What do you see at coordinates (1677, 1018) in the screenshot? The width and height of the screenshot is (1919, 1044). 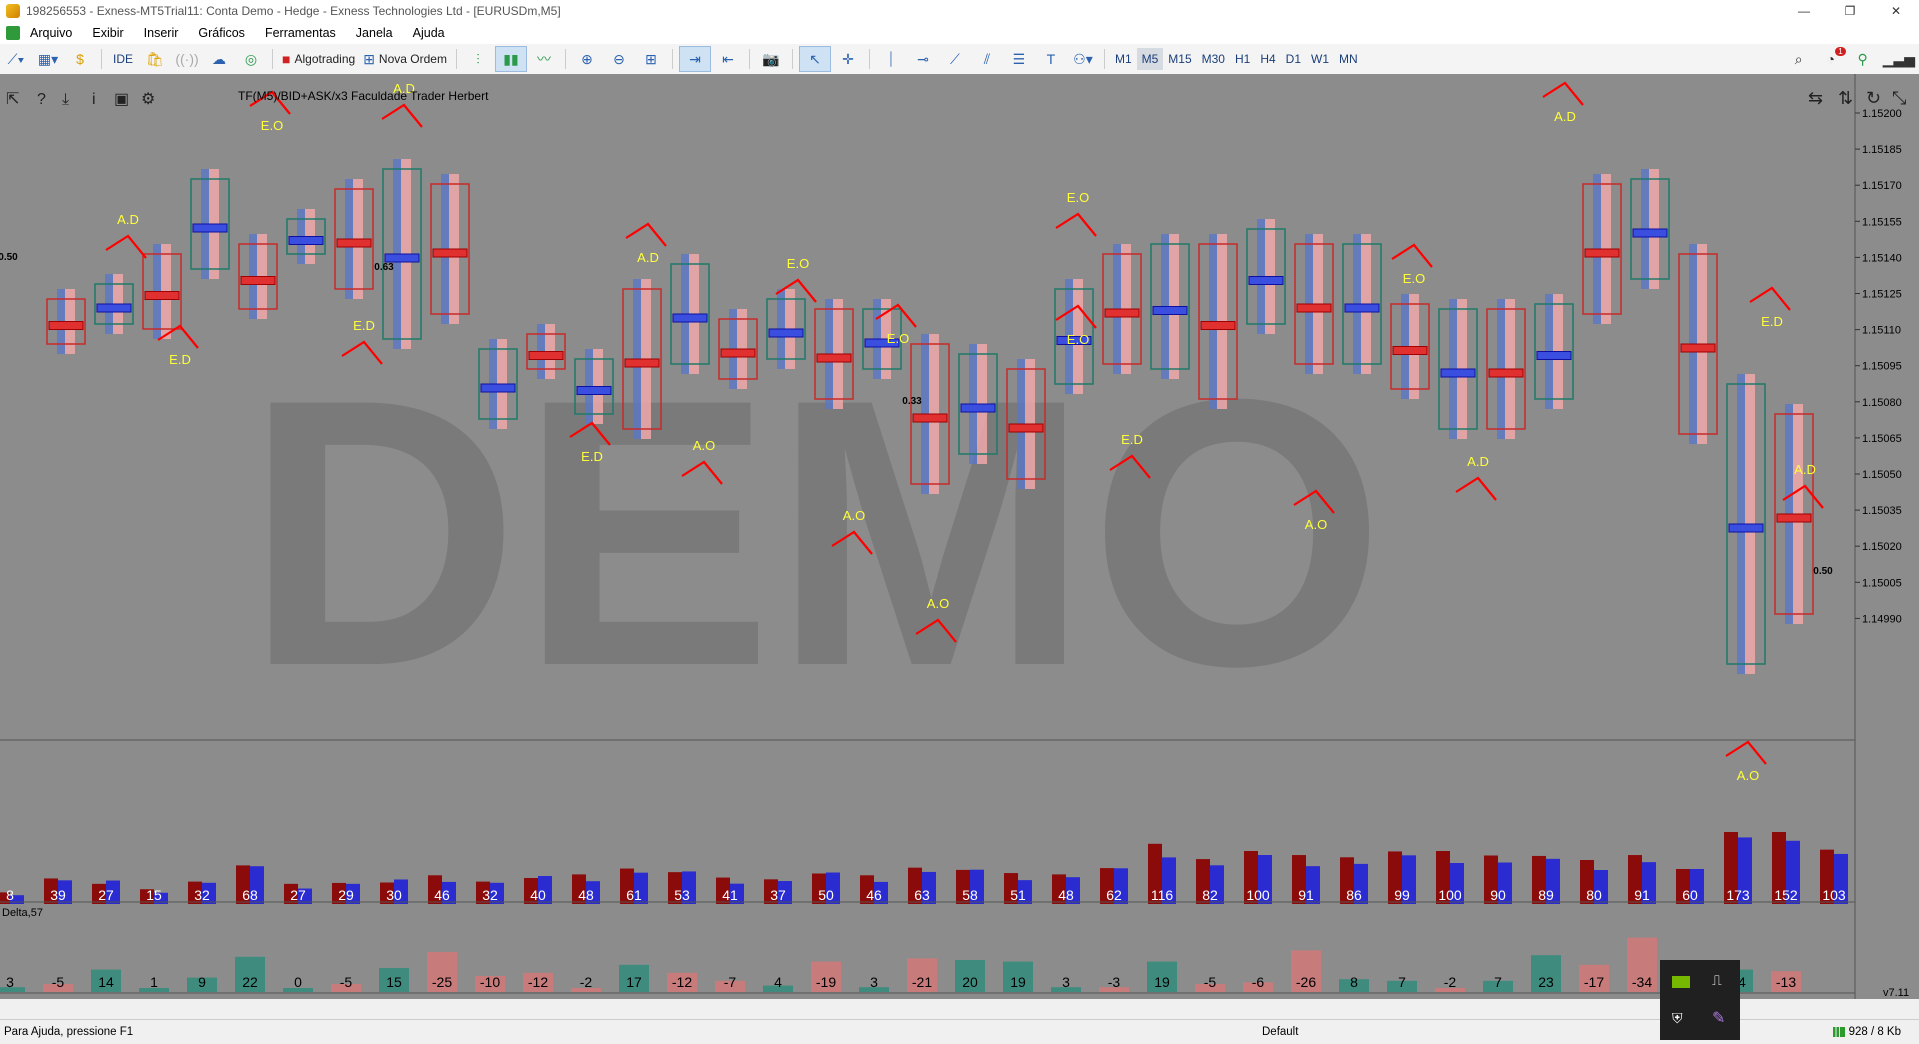 I see `defender-icon: ⛨` at bounding box center [1677, 1018].